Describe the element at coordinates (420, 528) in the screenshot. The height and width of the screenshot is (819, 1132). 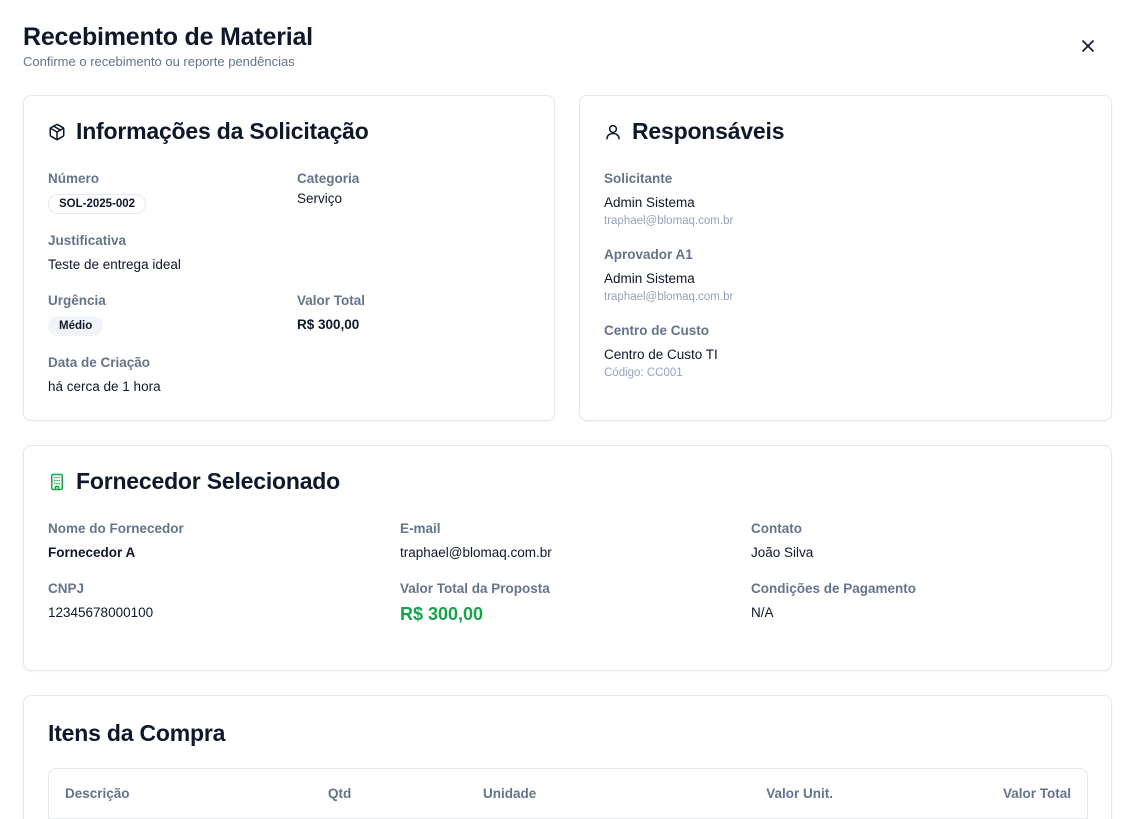
I see `fornecedor-email-label: E-mail` at that location.